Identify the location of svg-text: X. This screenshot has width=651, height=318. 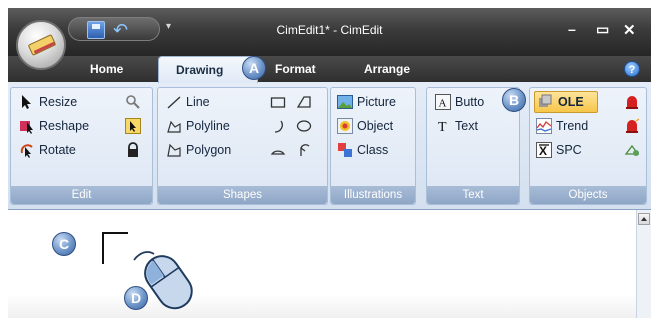
(543, 151).